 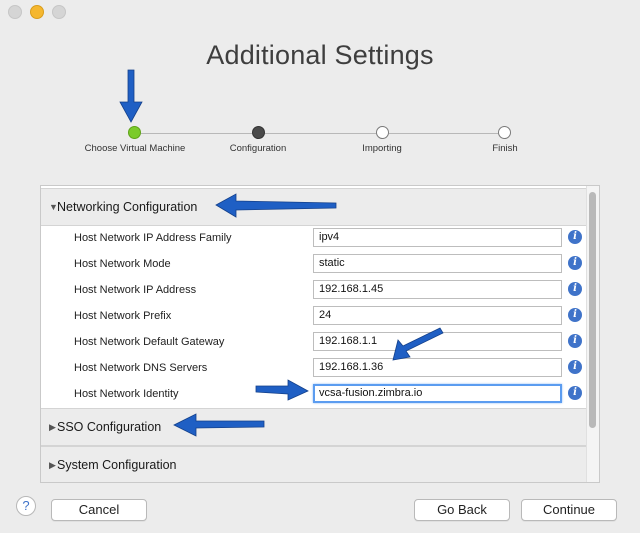 What do you see at coordinates (258, 132) in the screenshot?
I see `step-dot-configuration` at bounding box center [258, 132].